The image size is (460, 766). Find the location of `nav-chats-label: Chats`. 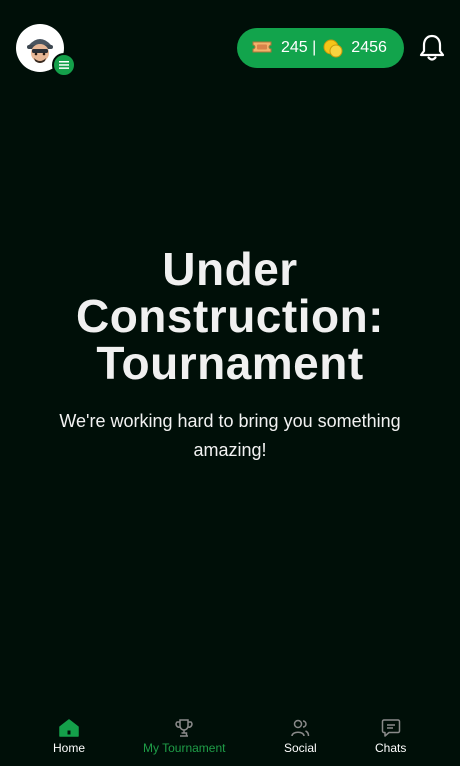

nav-chats-label: Chats is located at coordinates (391, 748).